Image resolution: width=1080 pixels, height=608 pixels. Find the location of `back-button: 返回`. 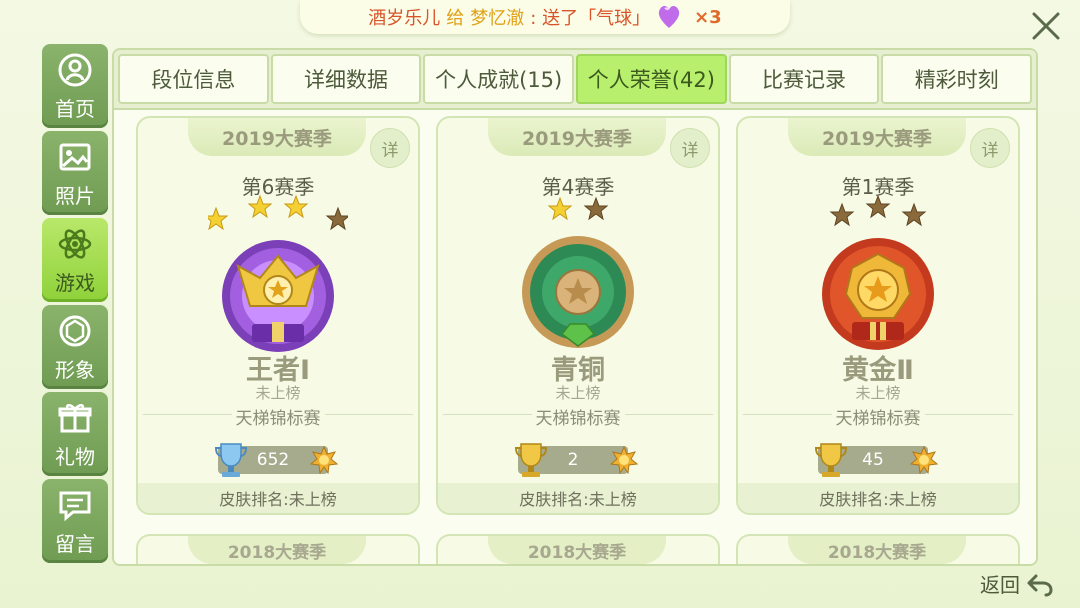

back-button: 返回 is located at coordinates (1017, 583).